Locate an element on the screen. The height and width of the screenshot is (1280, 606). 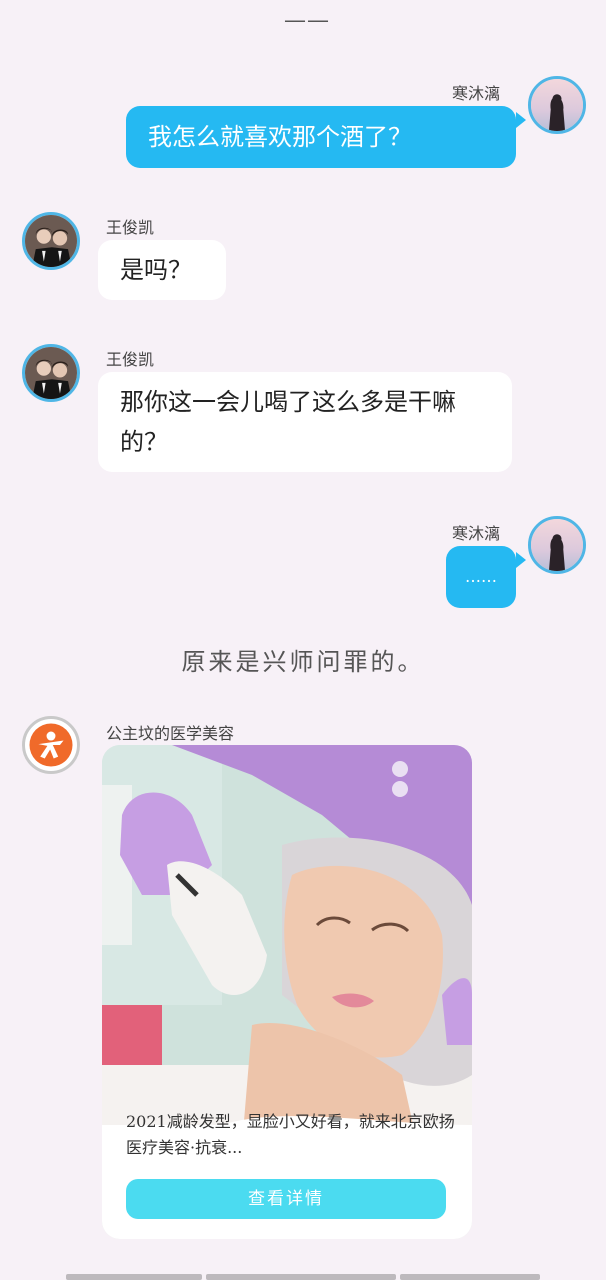
message-bubble-other: 是吗？ is located at coordinates (162, 270).